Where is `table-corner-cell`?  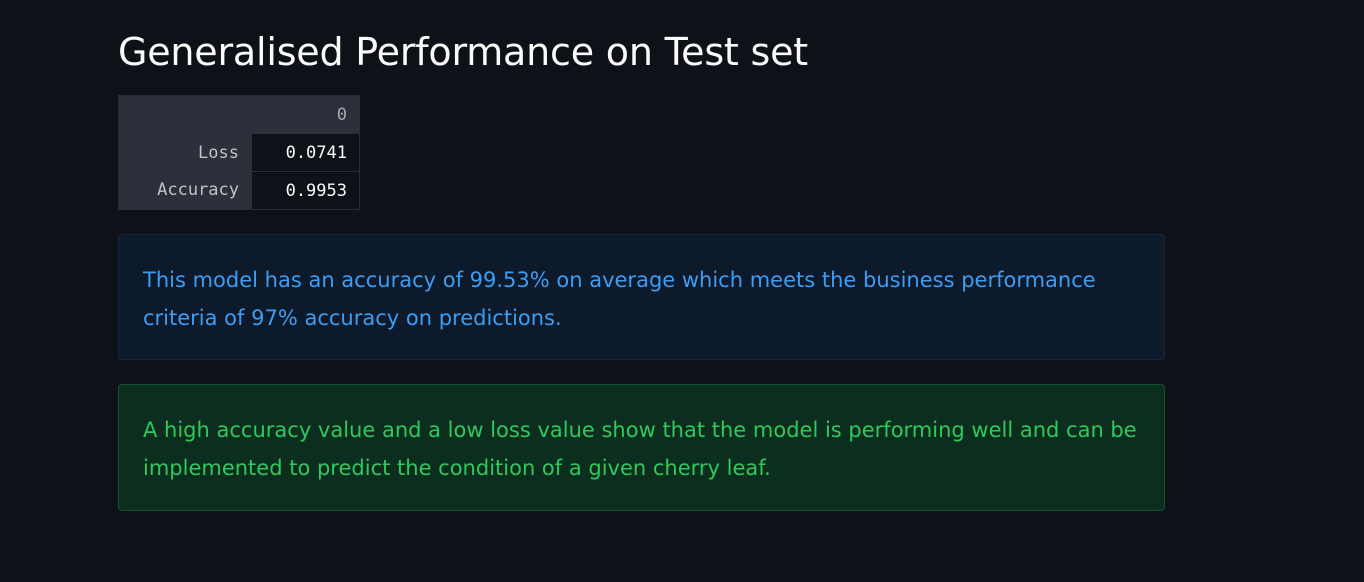
table-corner-cell is located at coordinates (185, 114).